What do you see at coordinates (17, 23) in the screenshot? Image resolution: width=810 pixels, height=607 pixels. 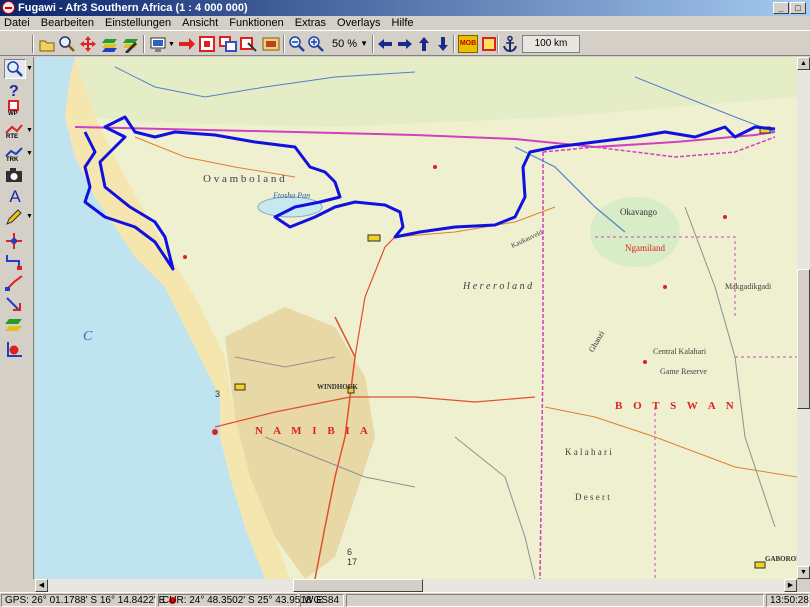 I see `menu-datei: Datei` at bounding box center [17, 23].